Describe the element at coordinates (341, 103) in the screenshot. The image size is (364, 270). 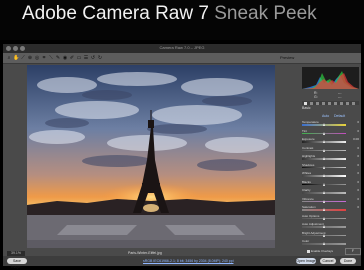
I see `tab-effects` at that location.